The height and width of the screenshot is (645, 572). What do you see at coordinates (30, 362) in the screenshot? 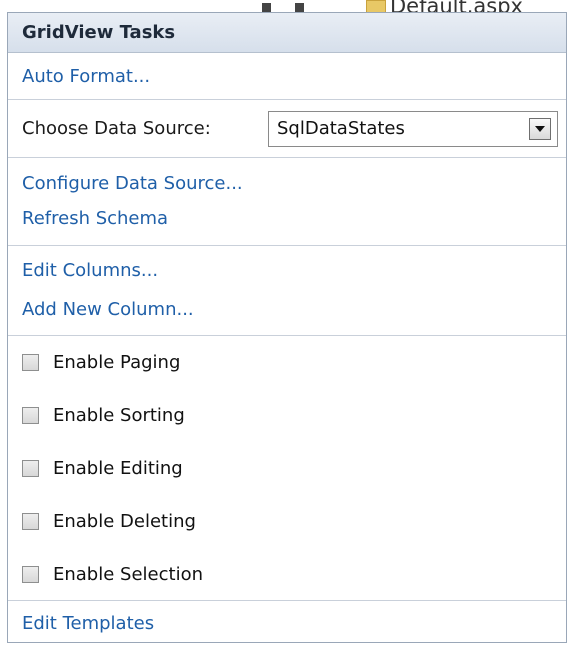
I see `enable-paging-checkbox` at bounding box center [30, 362].